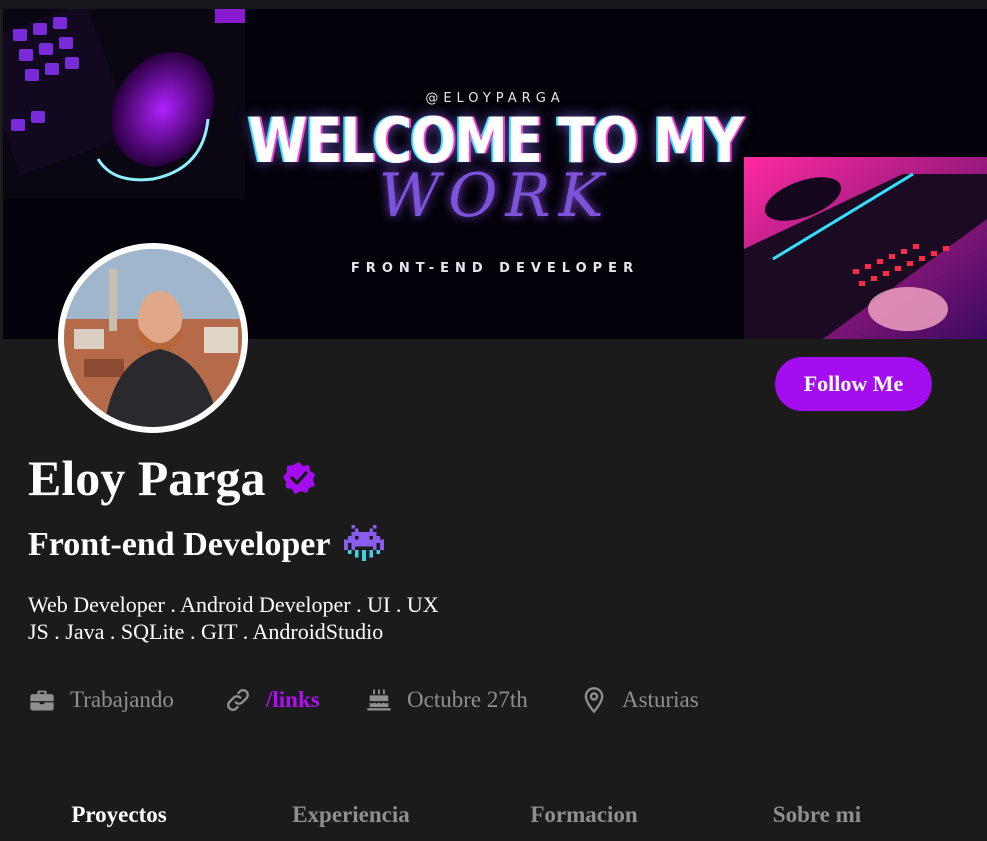 Image resolution: width=987 pixels, height=841 pixels. Describe the element at coordinates (351, 815) in the screenshot. I see `tab-experiencia: Experiencia` at that location.